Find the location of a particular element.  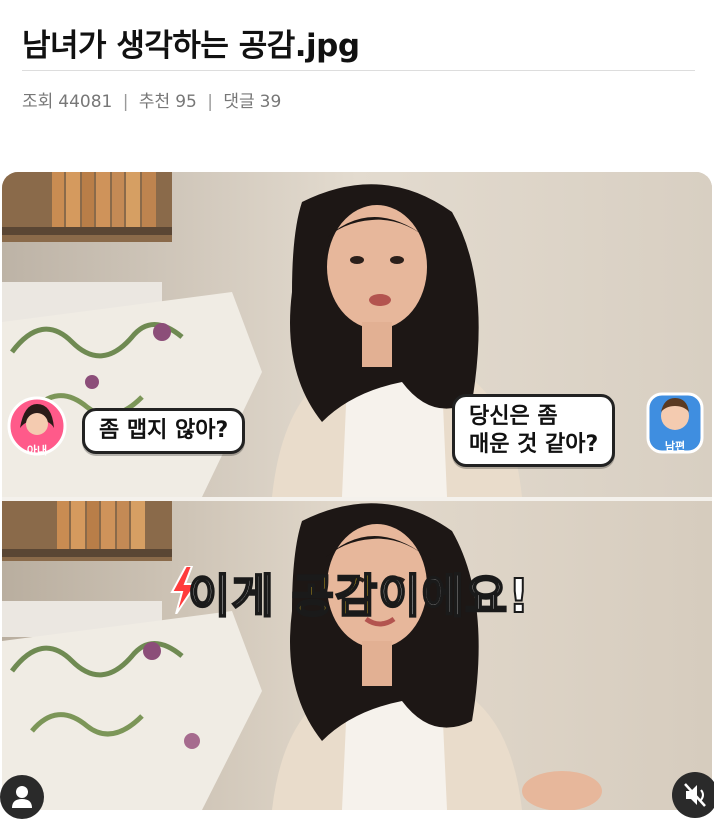

wife-speech-bubble: 좀 맵지 않아? is located at coordinates (164, 431).